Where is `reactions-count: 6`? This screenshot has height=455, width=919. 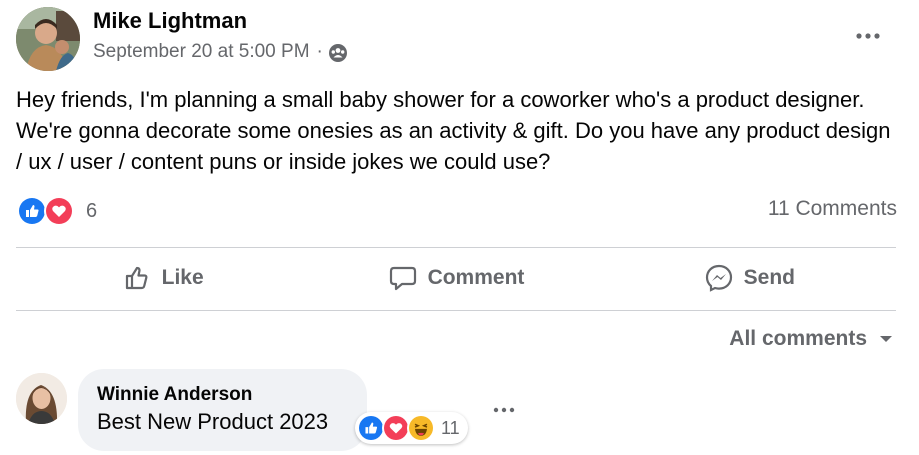
reactions-count: 6 is located at coordinates (92, 210).